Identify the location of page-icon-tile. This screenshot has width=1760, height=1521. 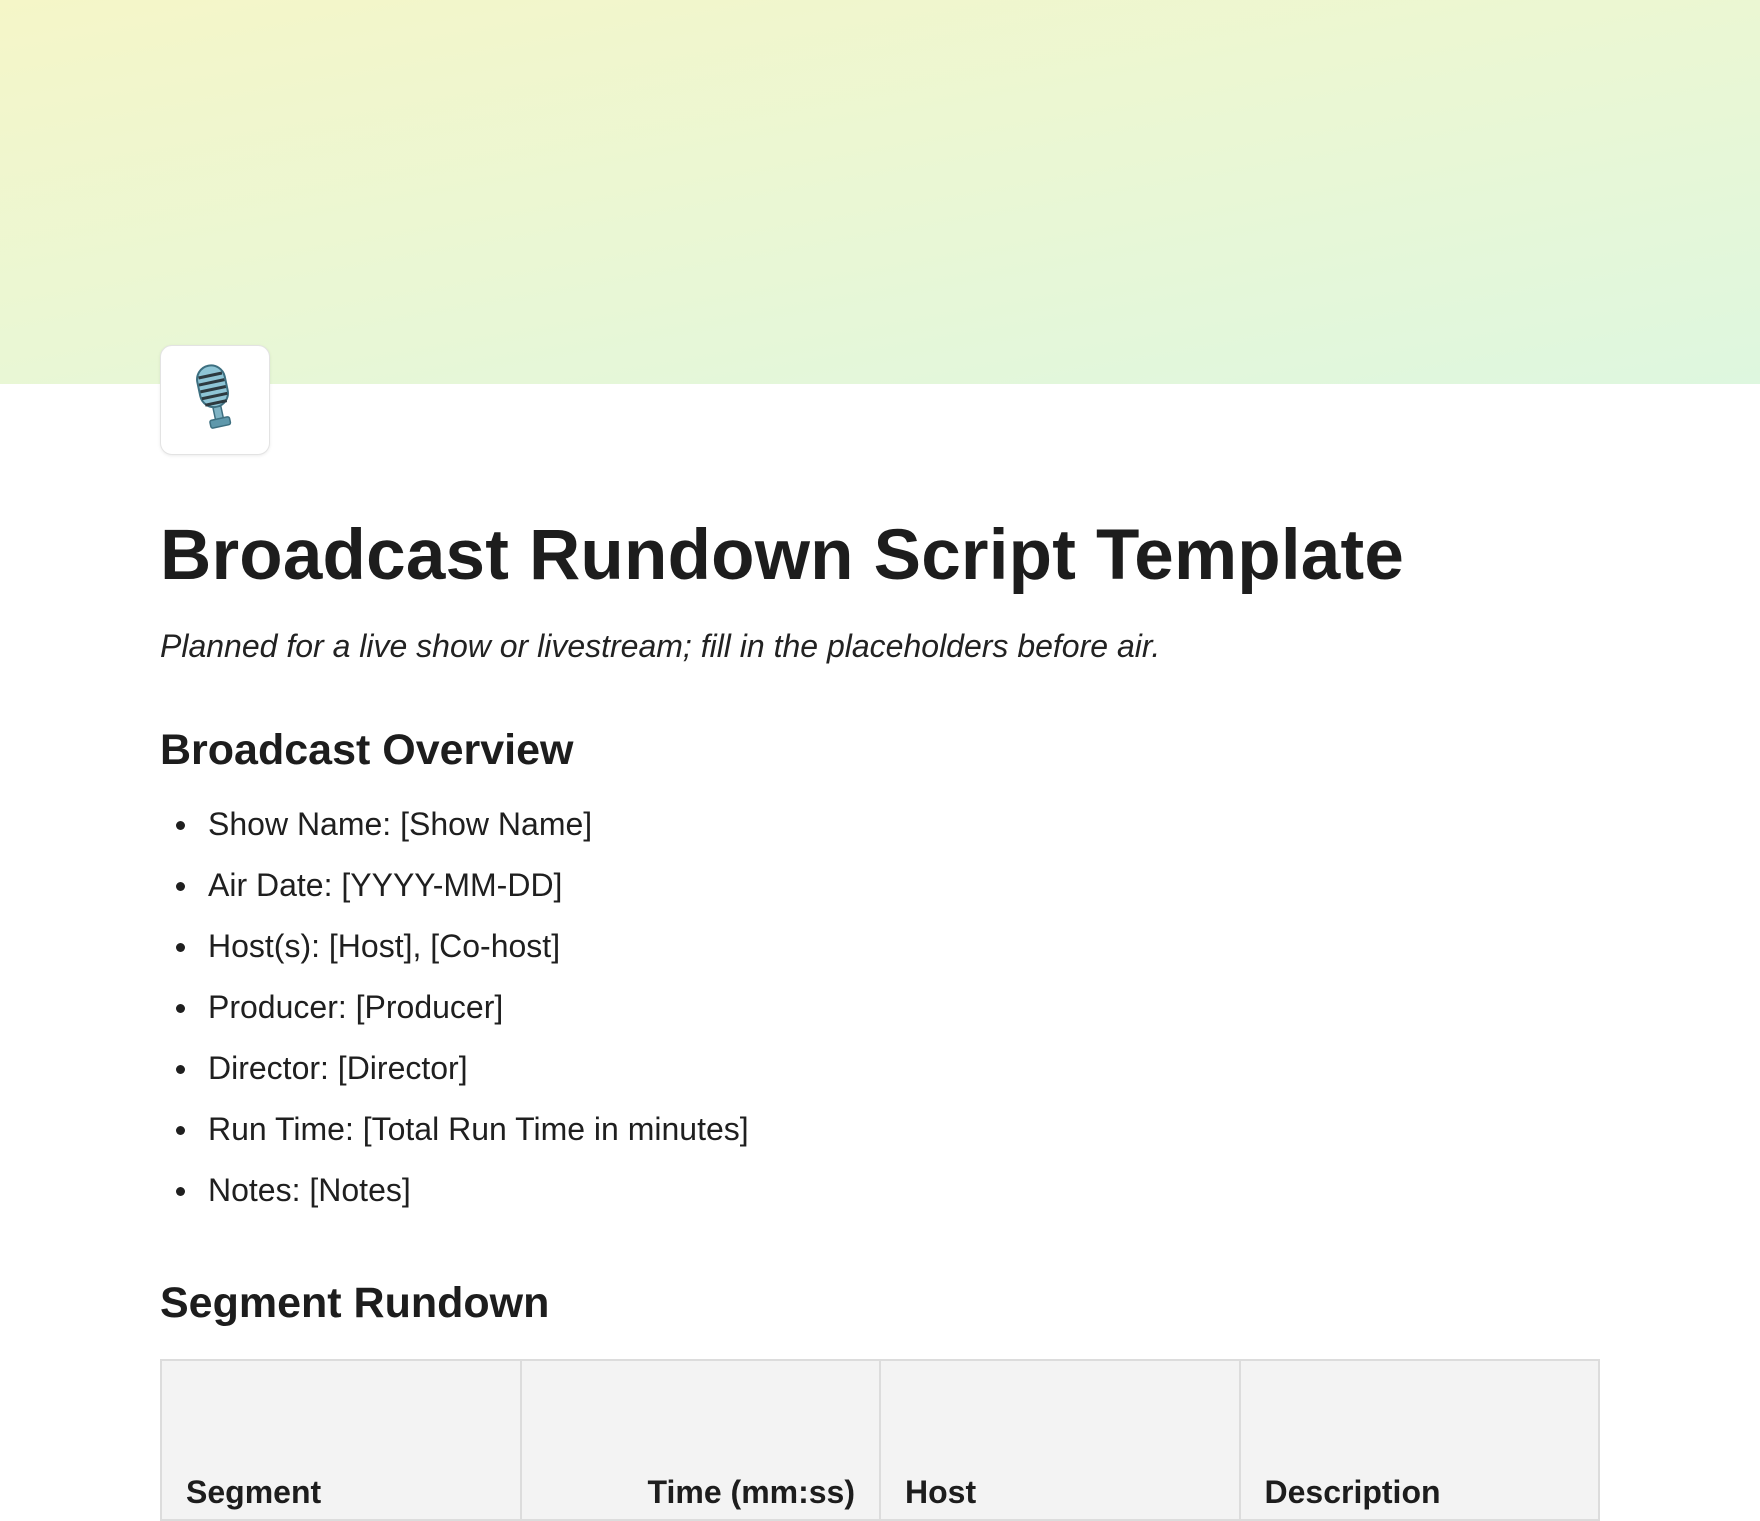
(215, 400).